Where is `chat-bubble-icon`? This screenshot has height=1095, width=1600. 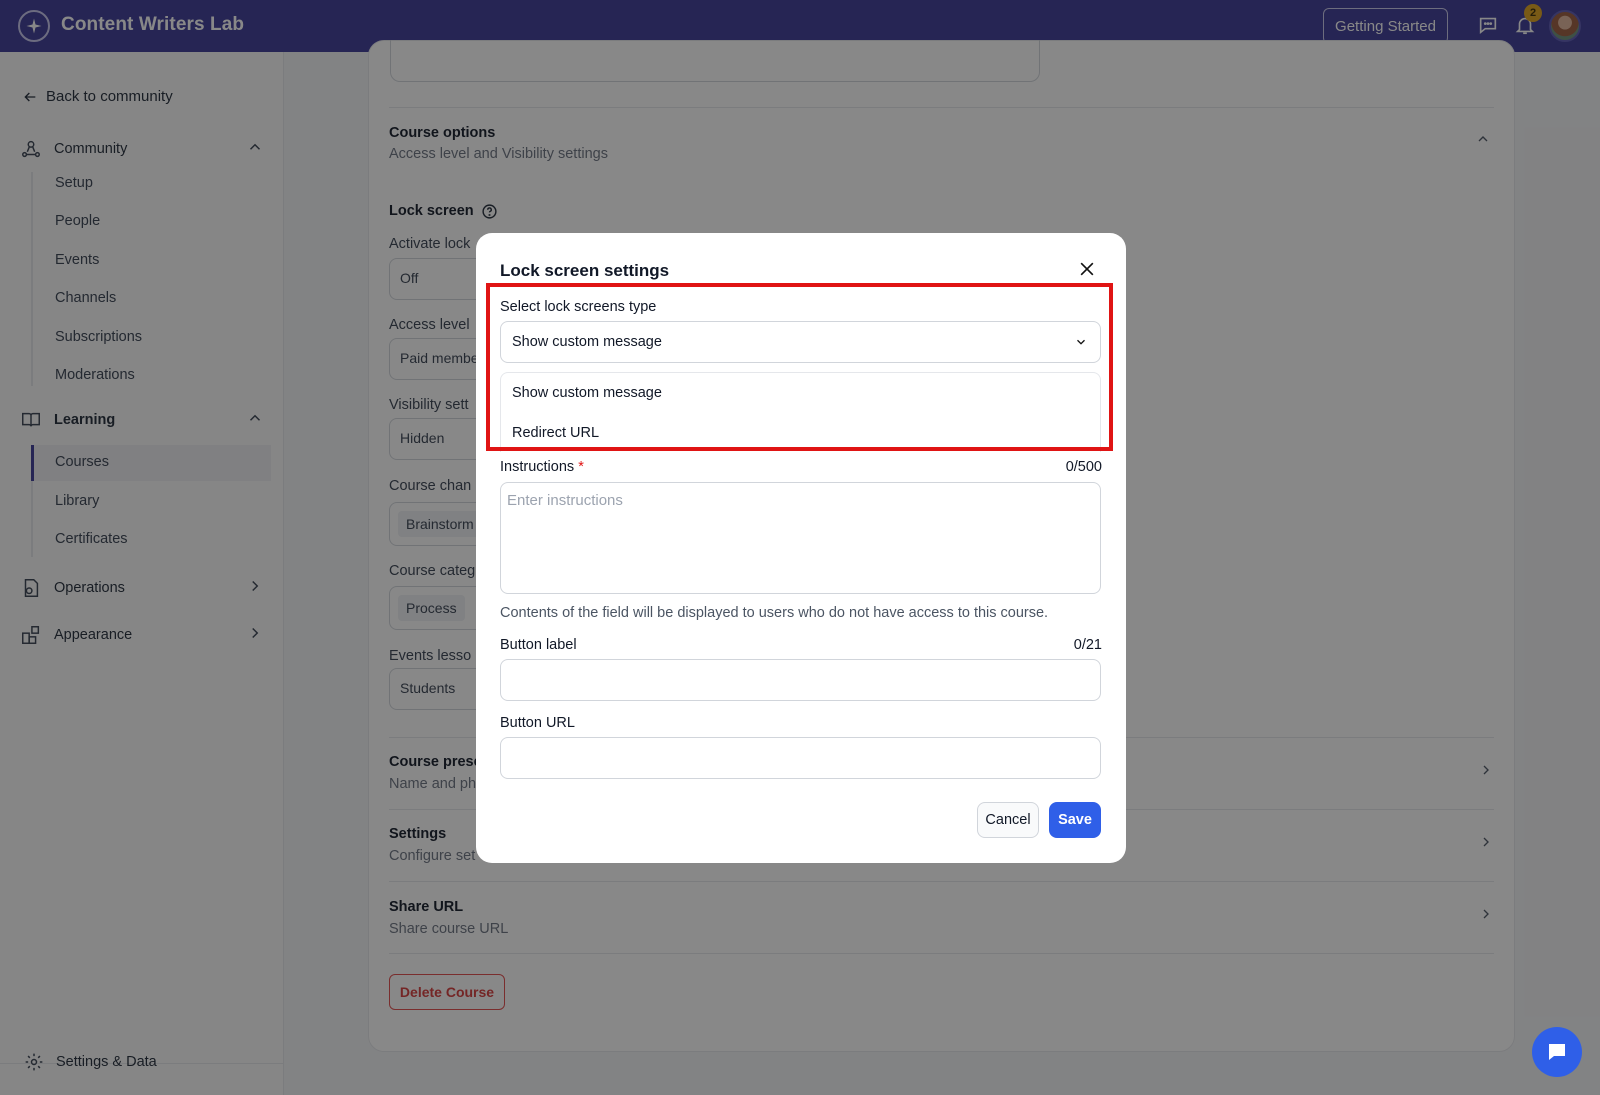 chat-bubble-icon is located at coordinates (1557, 1052).